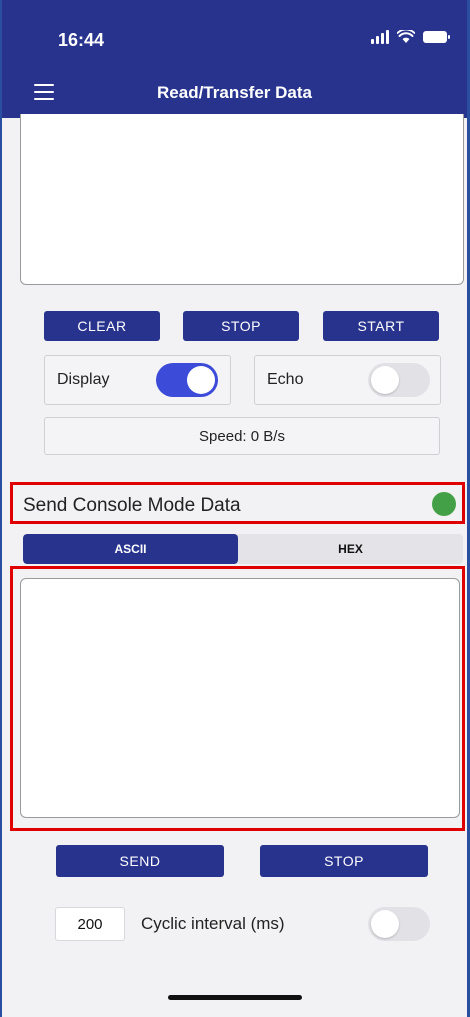  I want to click on display-toggle, so click(187, 380).